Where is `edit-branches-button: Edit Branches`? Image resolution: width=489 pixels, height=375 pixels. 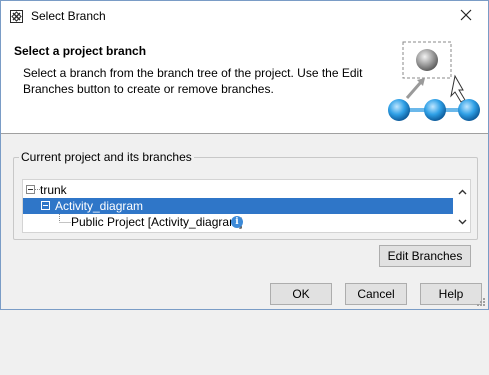 edit-branches-button: Edit Branches is located at coordinates (425, 256).